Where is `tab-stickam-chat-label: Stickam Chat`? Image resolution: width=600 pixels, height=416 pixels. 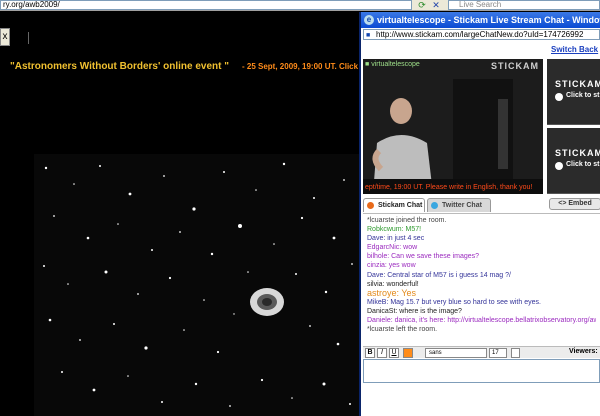
tab-stickam-chat-label: Stickam Chat is located at coordinates (400, 205).